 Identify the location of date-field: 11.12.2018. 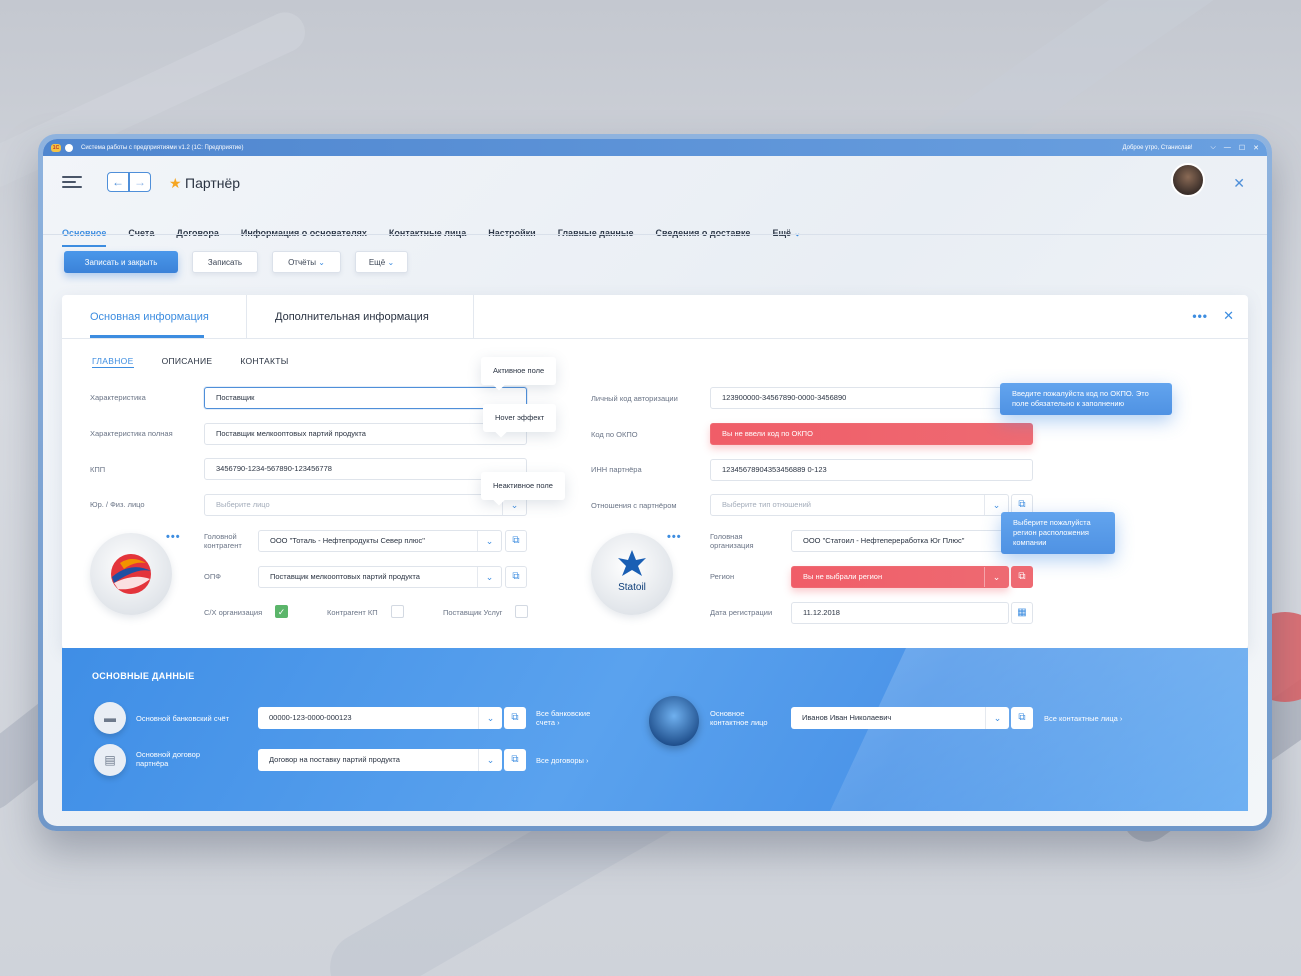
(900, 613).